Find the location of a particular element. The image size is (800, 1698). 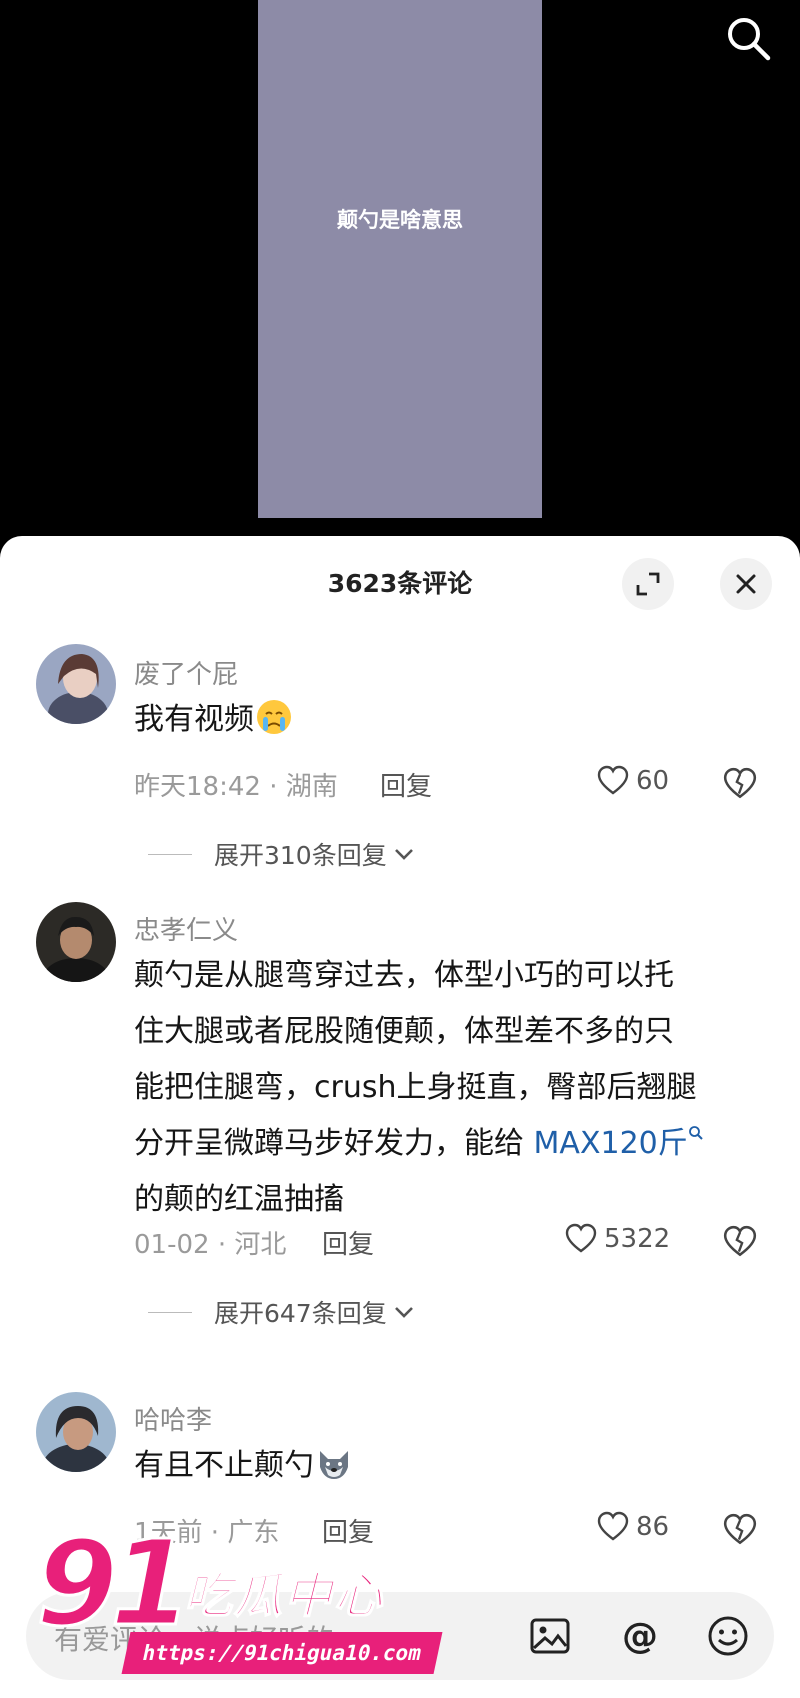

expand-replies-label: 展开647条回复 is located at coordinates (300, 1313).